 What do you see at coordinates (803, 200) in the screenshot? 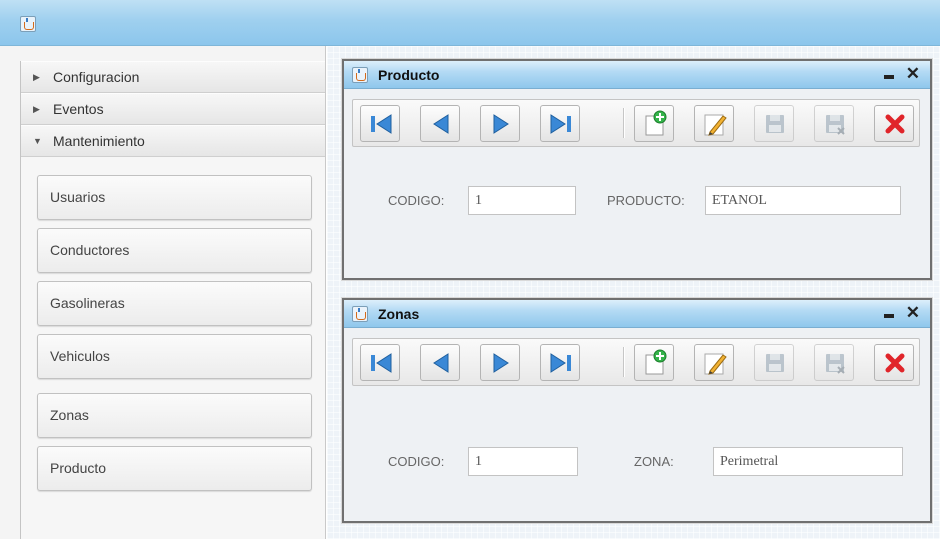
I see `producto-input: ETANOL` at bounding box center [803, 200].